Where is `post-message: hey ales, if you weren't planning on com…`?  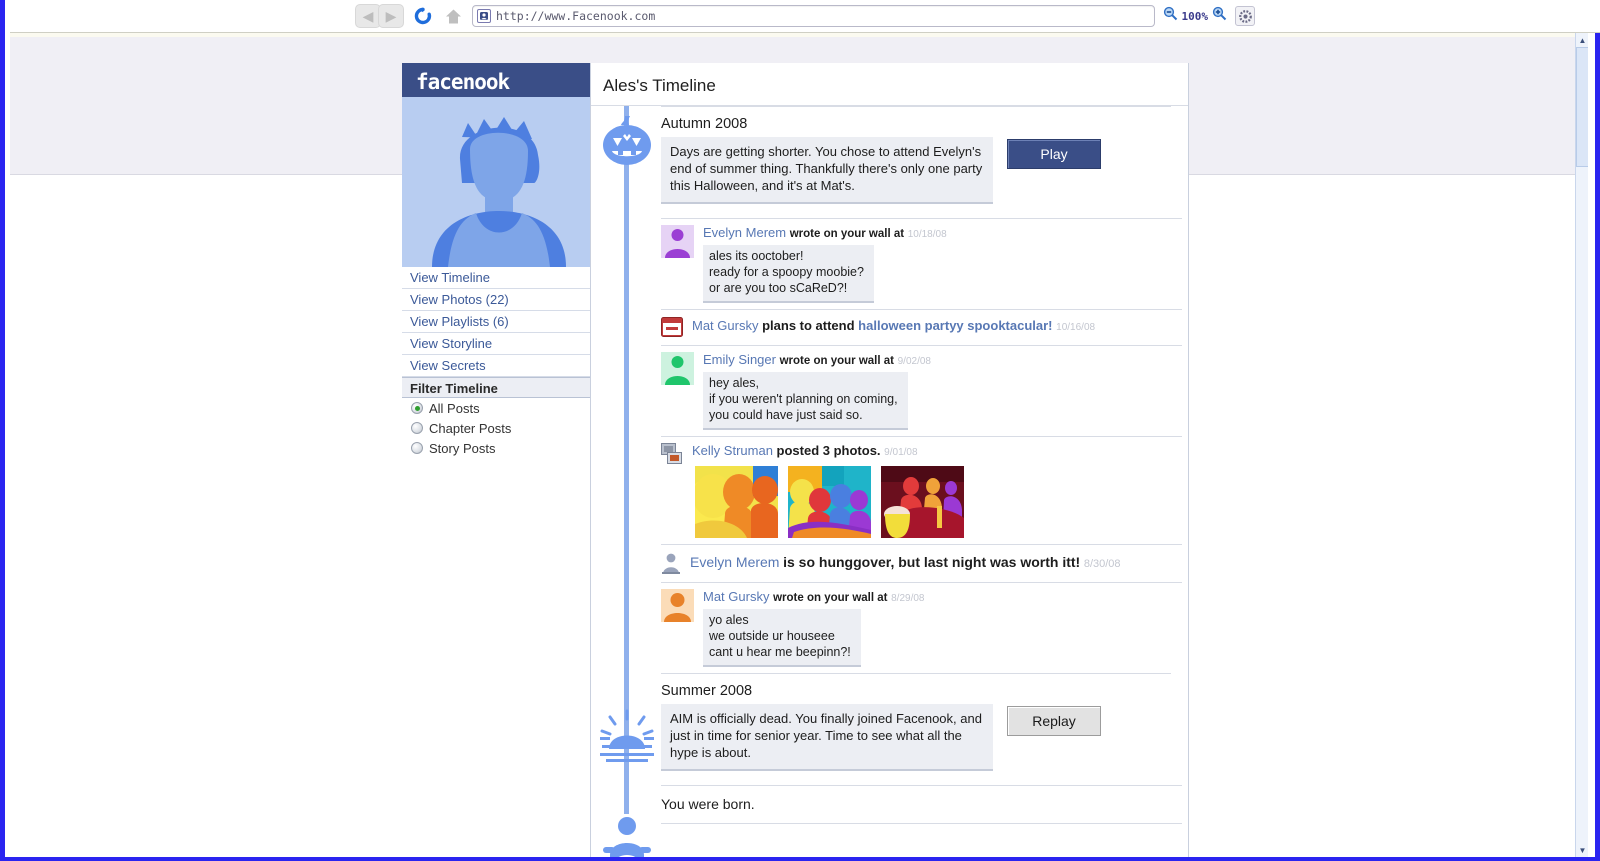
post-message: hey ales, if you weren't planning on com… is located at coordinates (805, 401).